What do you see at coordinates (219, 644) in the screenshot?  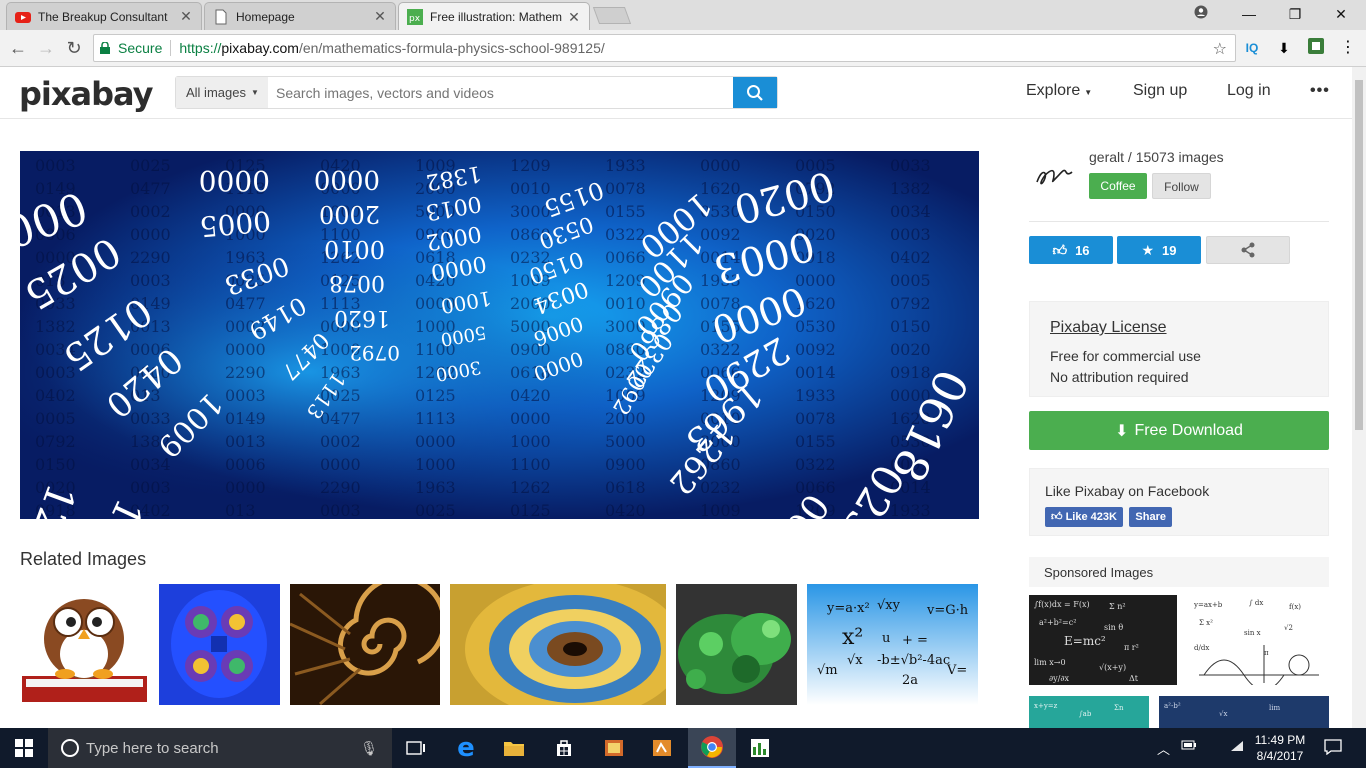 I see `related-image-fractal-blue` at bounding box center [219, 644].